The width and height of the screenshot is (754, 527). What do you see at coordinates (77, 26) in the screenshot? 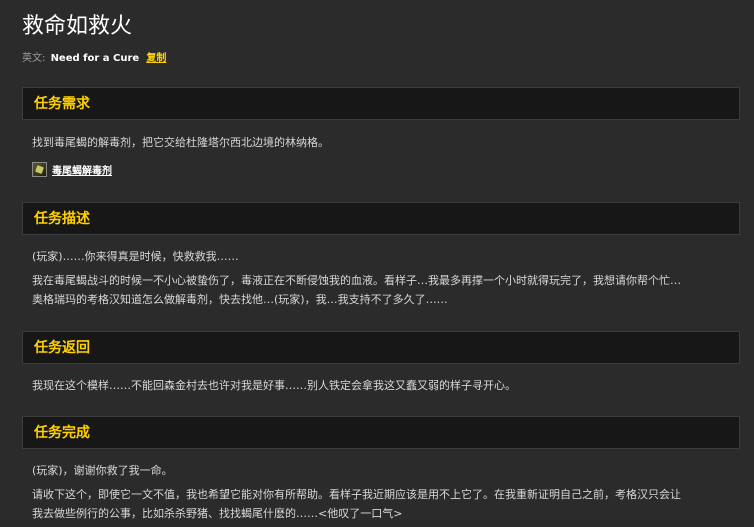
I see `page-title: 救命如救火` at bounding box center [77, 26].